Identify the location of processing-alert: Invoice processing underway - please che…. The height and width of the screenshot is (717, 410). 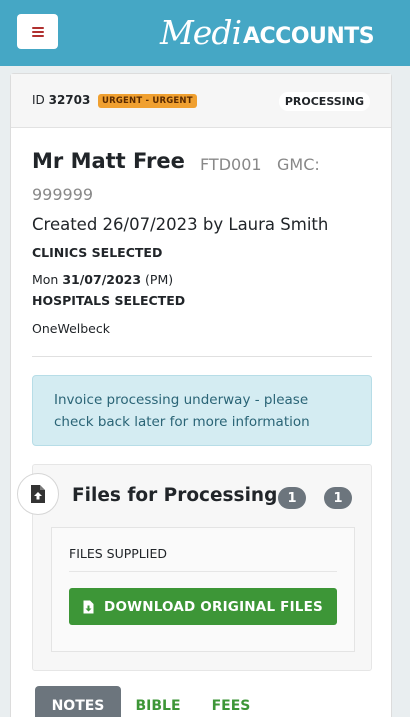
(202, 410).